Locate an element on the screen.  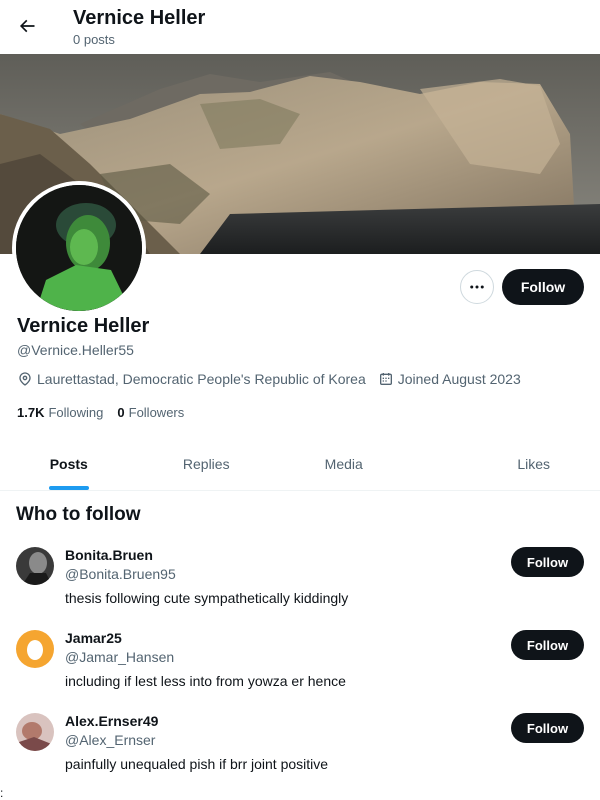
tab-label: Likes is located at coordinates (533, 463).